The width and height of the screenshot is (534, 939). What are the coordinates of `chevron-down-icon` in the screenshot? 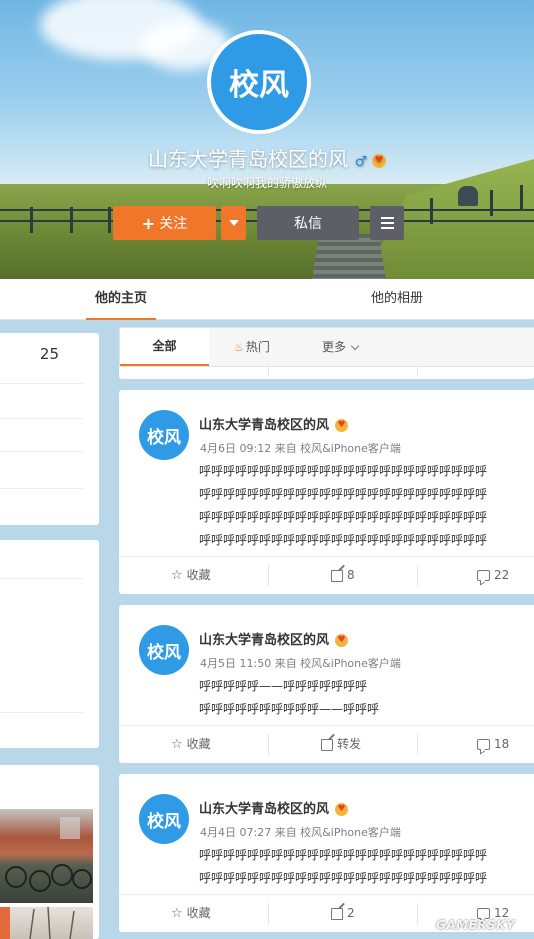 It's located at (355, 346).